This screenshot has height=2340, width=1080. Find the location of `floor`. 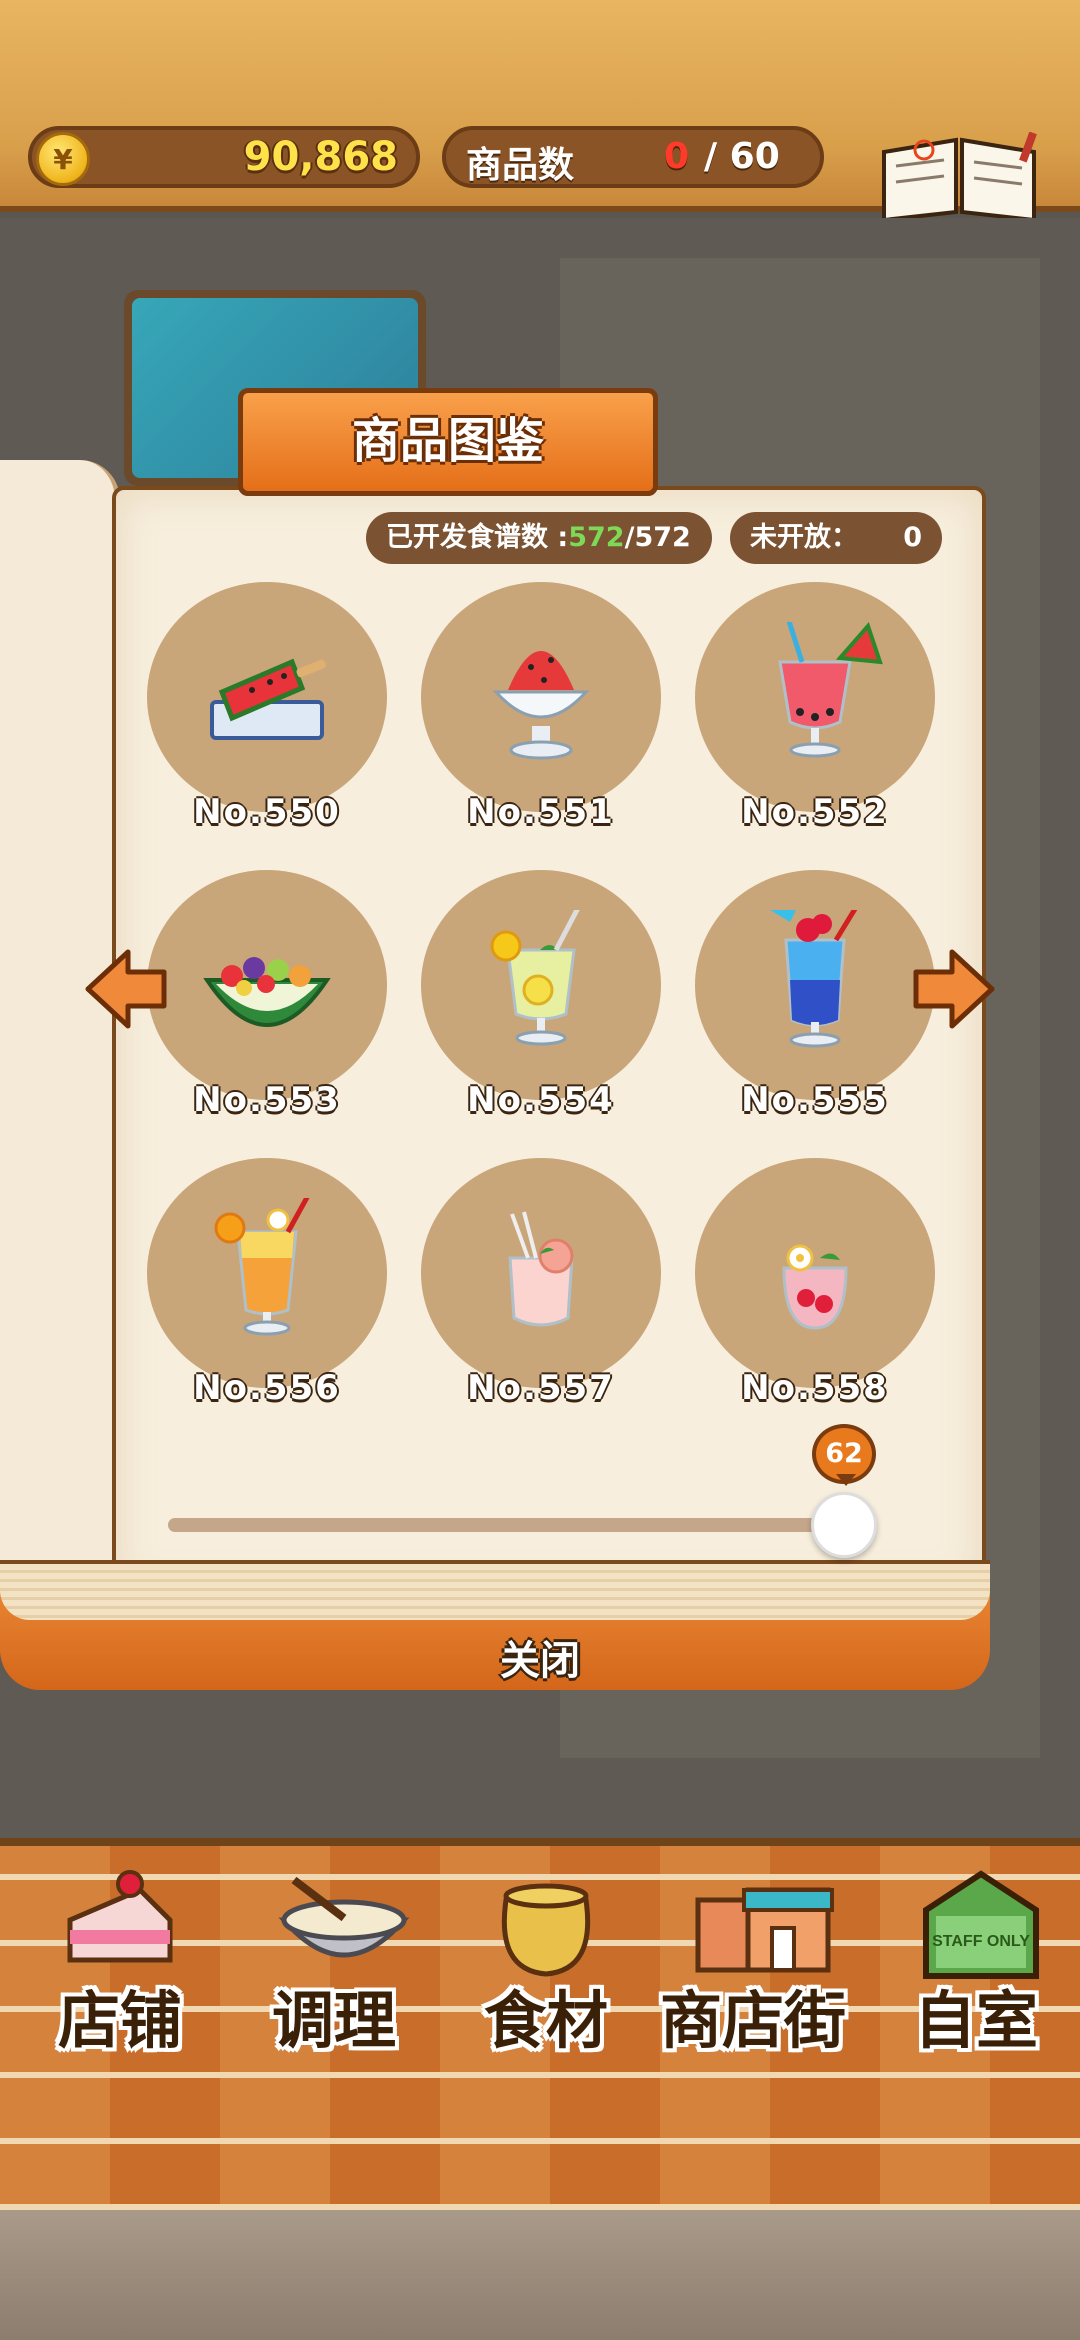

floor is located at coordinates (540, 2275).